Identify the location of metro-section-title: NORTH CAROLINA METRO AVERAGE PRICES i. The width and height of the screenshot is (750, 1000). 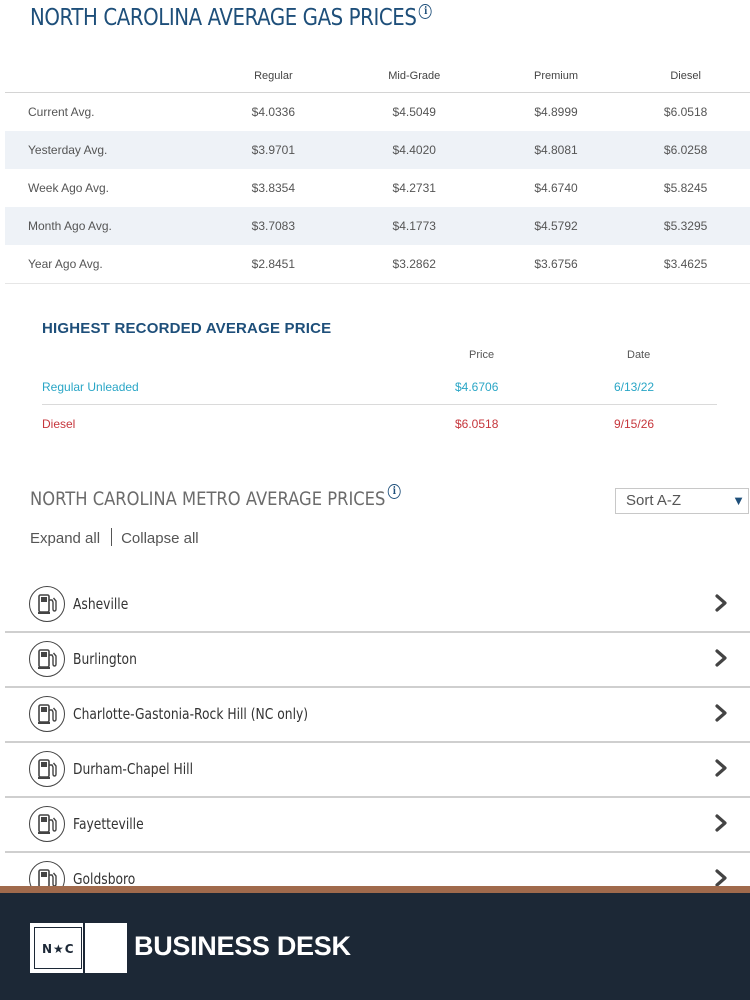
(215, 497).